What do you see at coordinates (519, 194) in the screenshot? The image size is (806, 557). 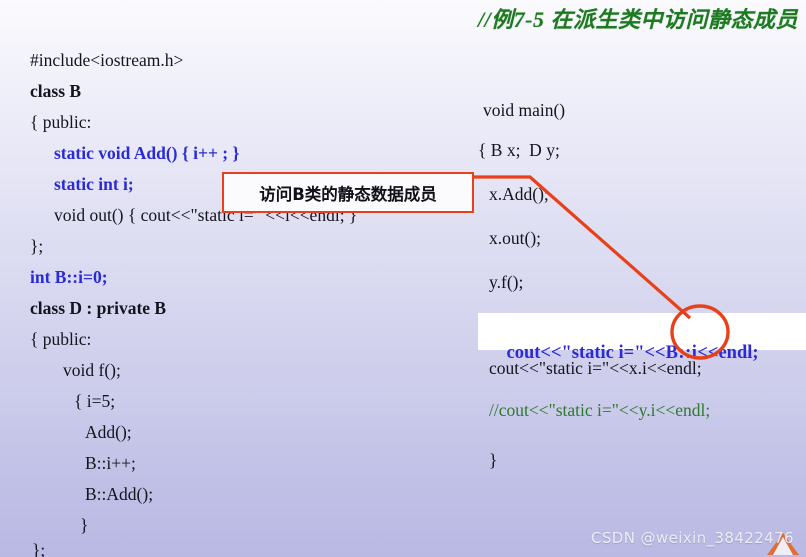 I see `right-code-line: x.Add();` at bounding box center [519, 194].